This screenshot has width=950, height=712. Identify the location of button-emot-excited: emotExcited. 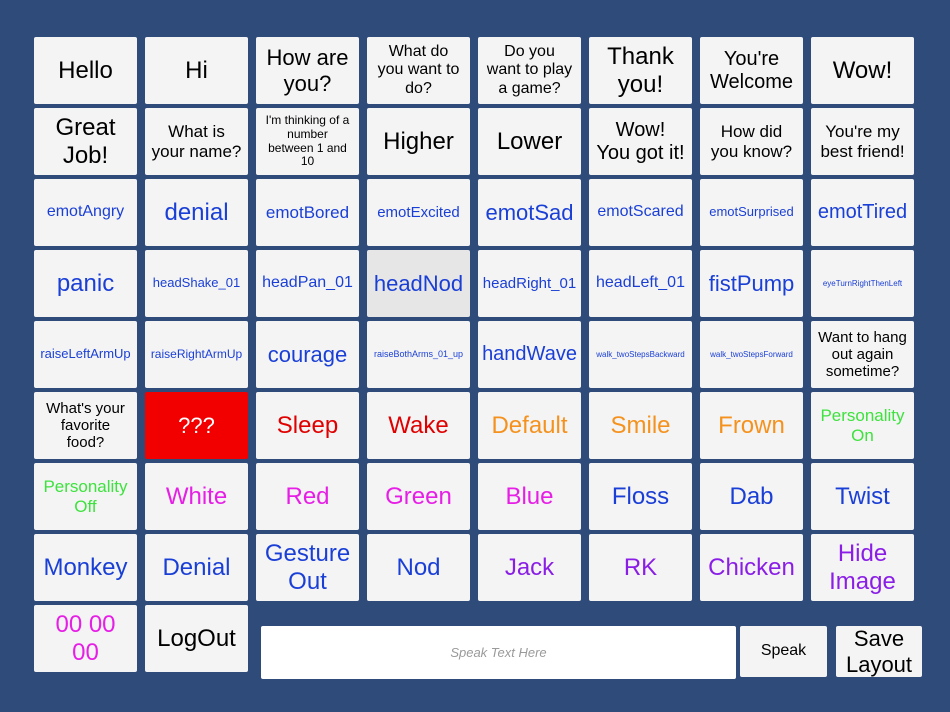
(418, 212).